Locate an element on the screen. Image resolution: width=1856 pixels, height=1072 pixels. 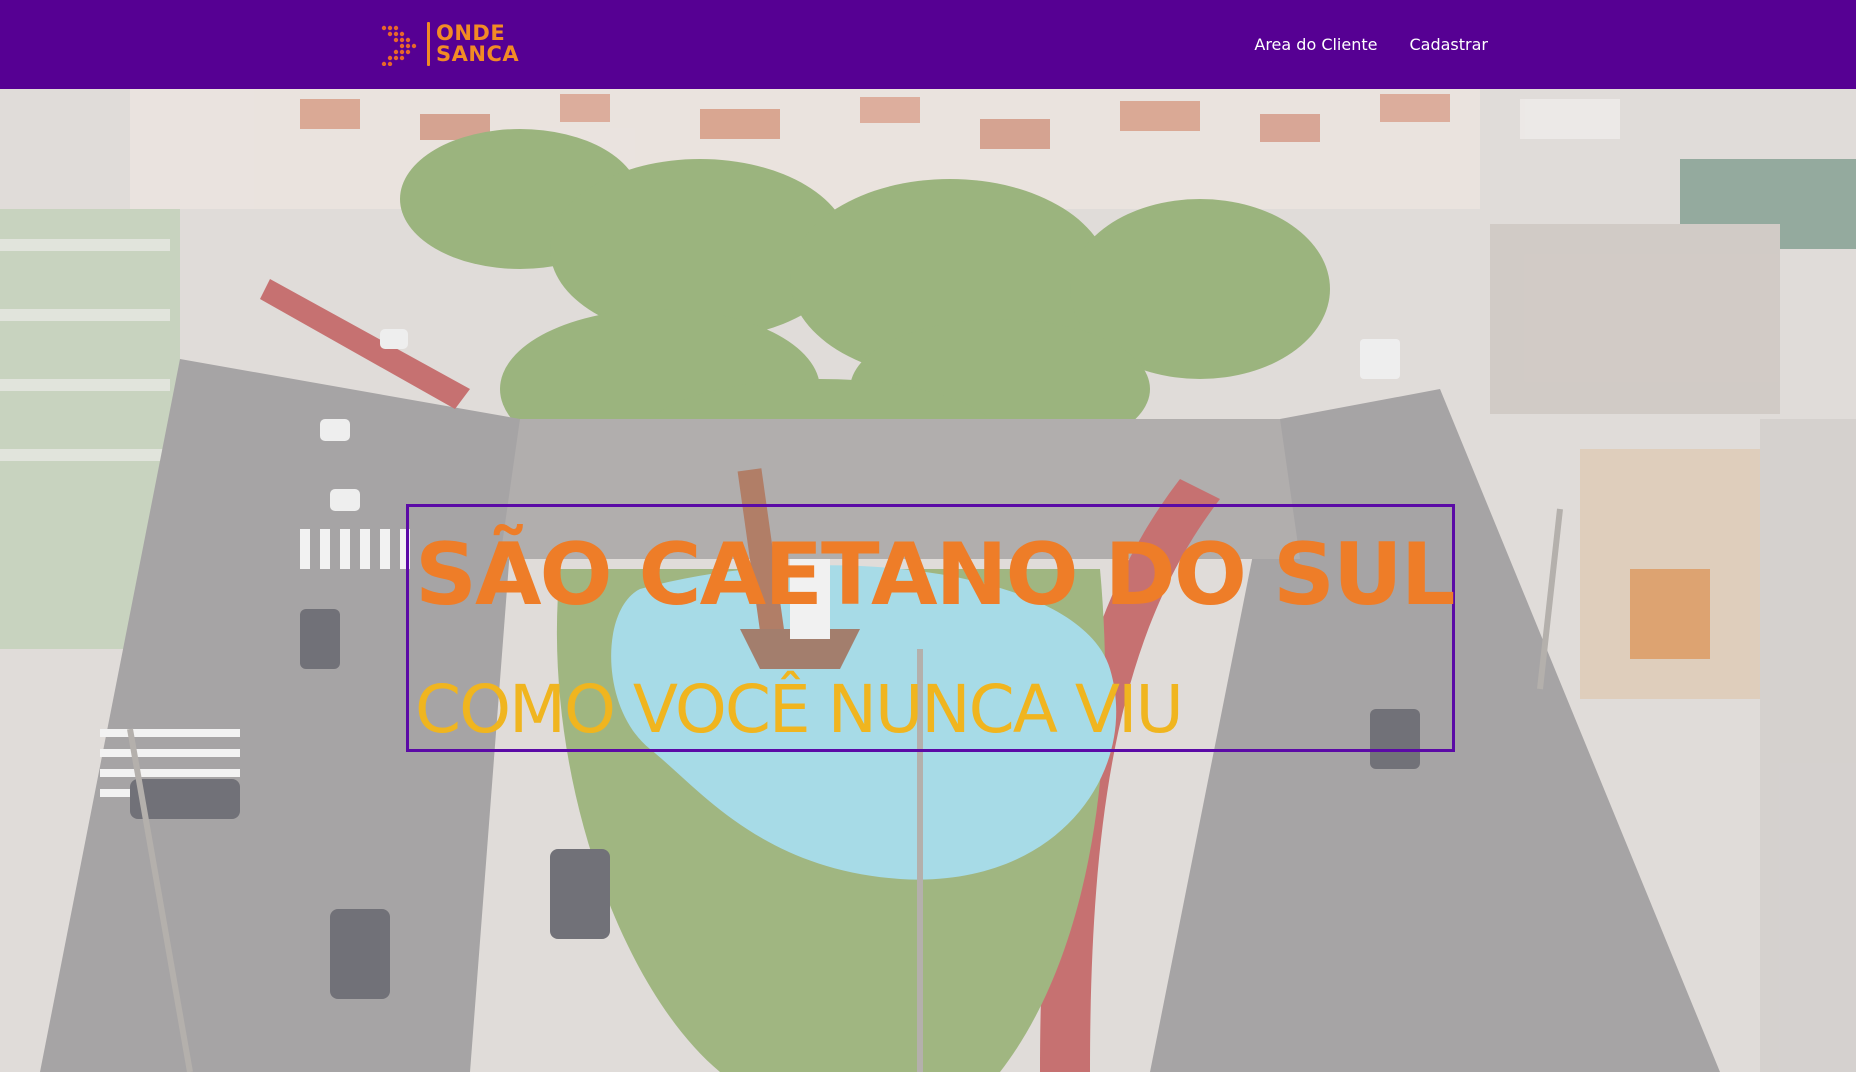
logo-wordmark: ONDE SANCA is located at coordinates (477, 44).